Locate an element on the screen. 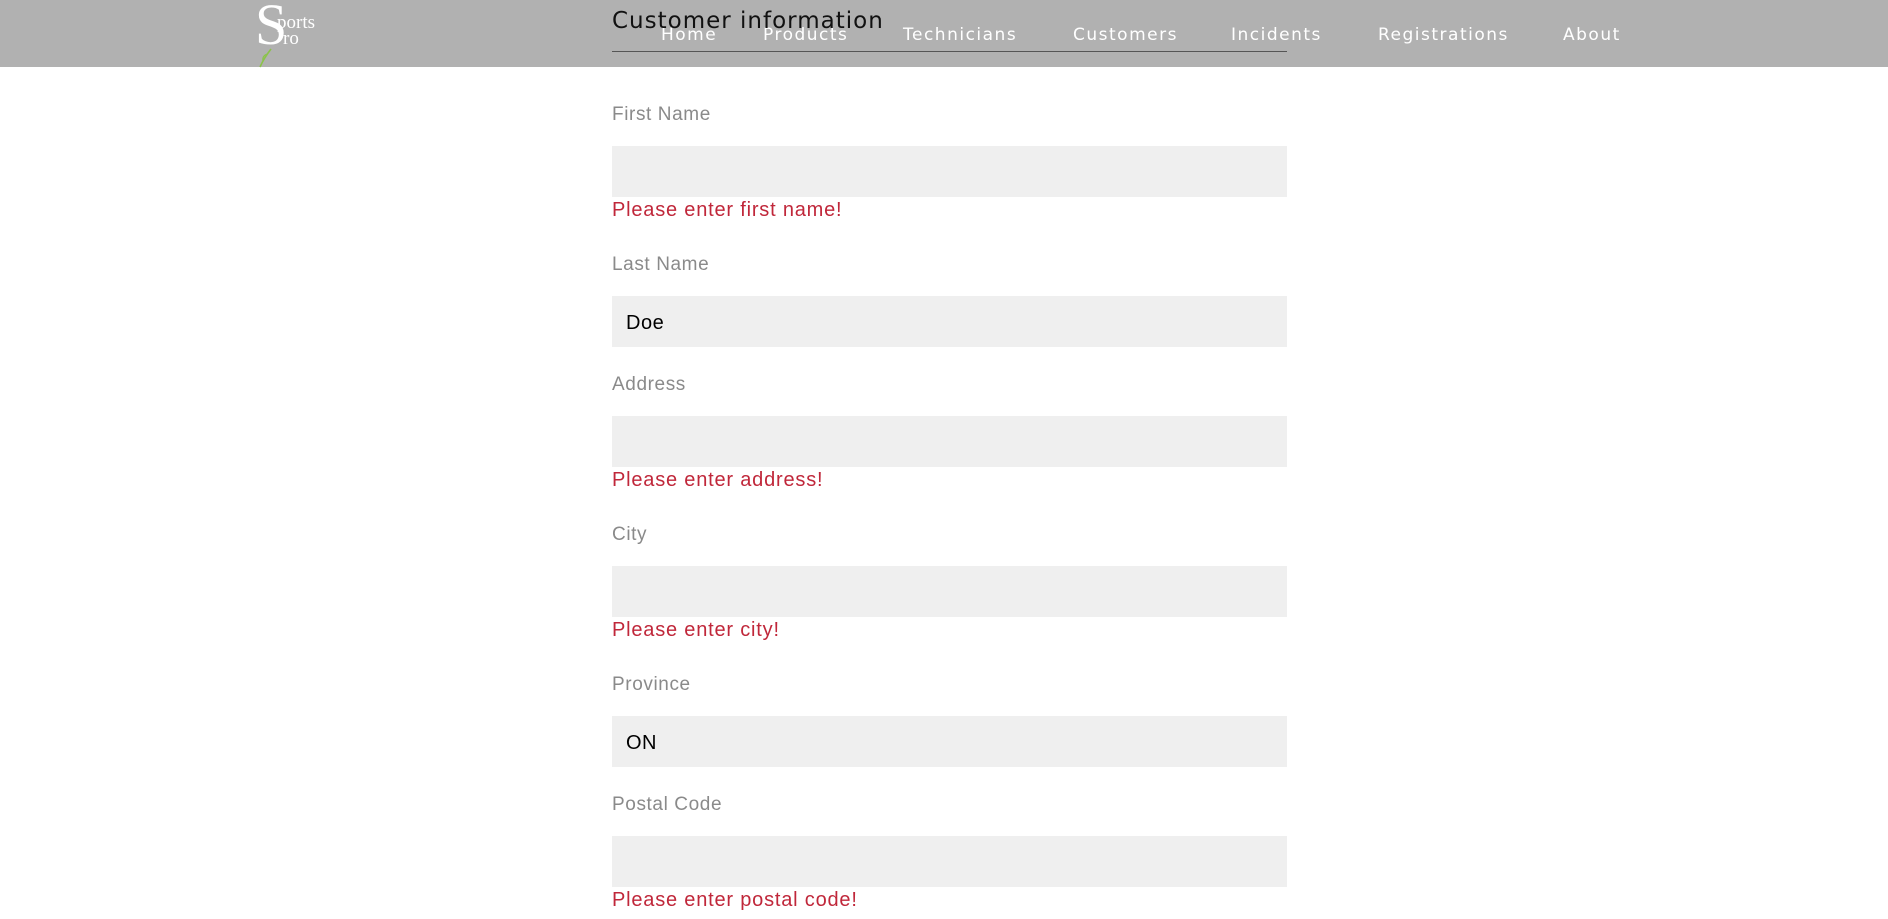 The image size is (1888, 919). address-field is located at coordinates (949, 441).